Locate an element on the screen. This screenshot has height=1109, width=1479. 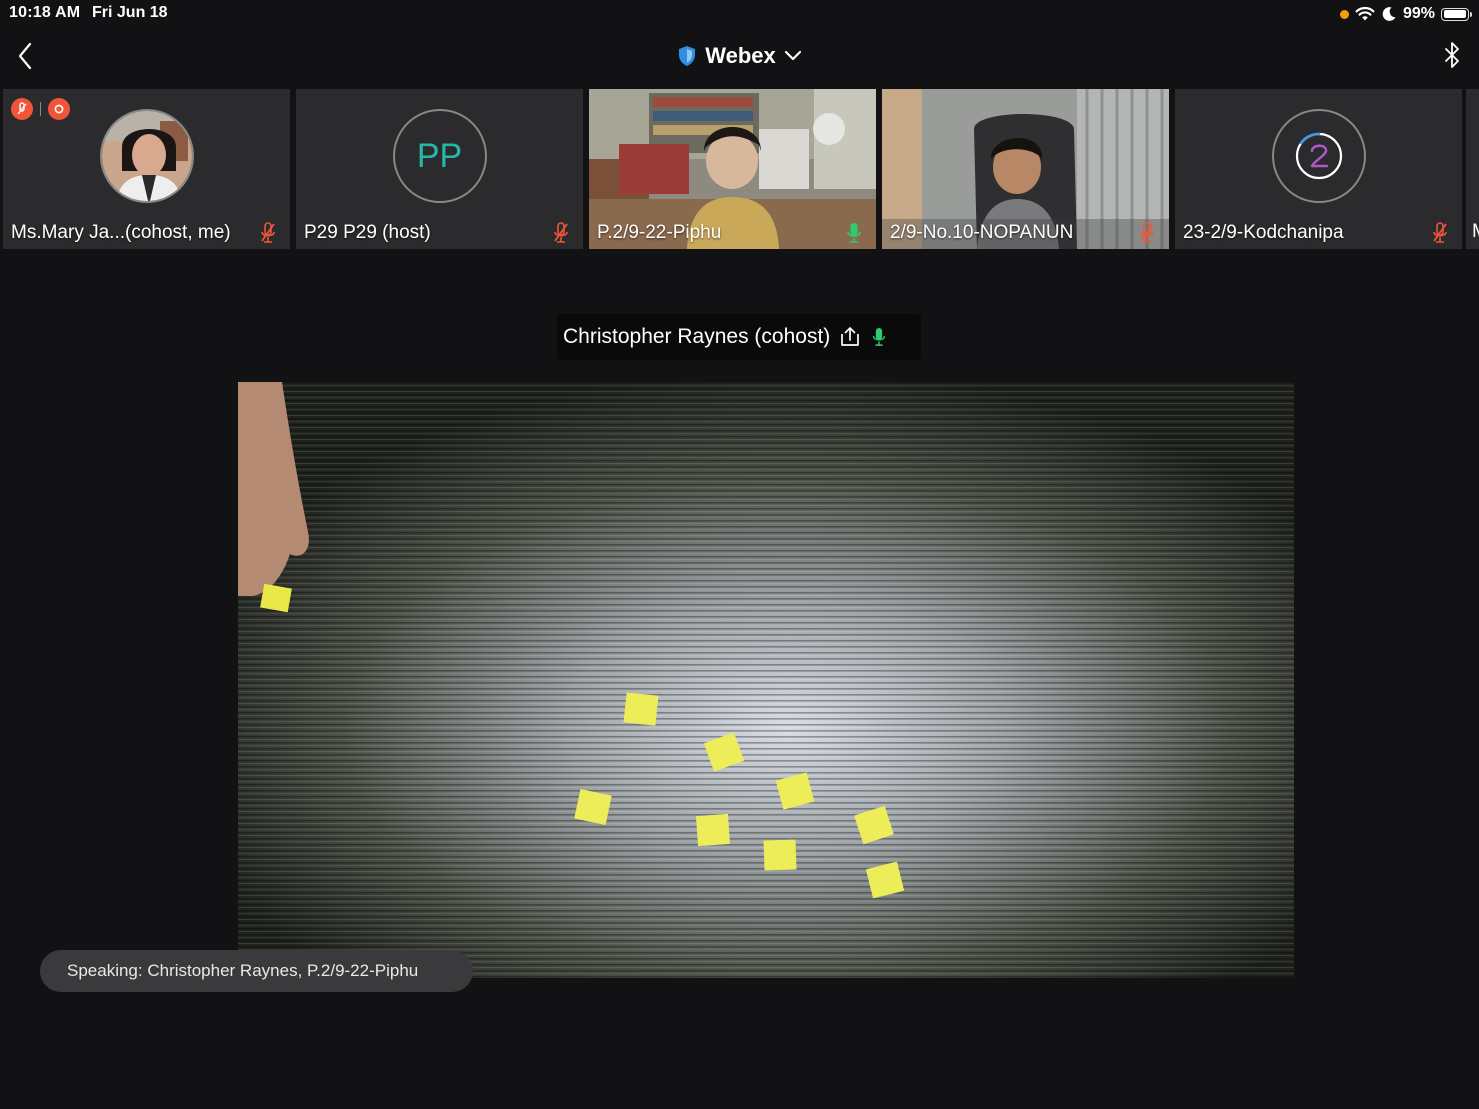
muted-mic-badge-icon is located at coordinates (22, 109).